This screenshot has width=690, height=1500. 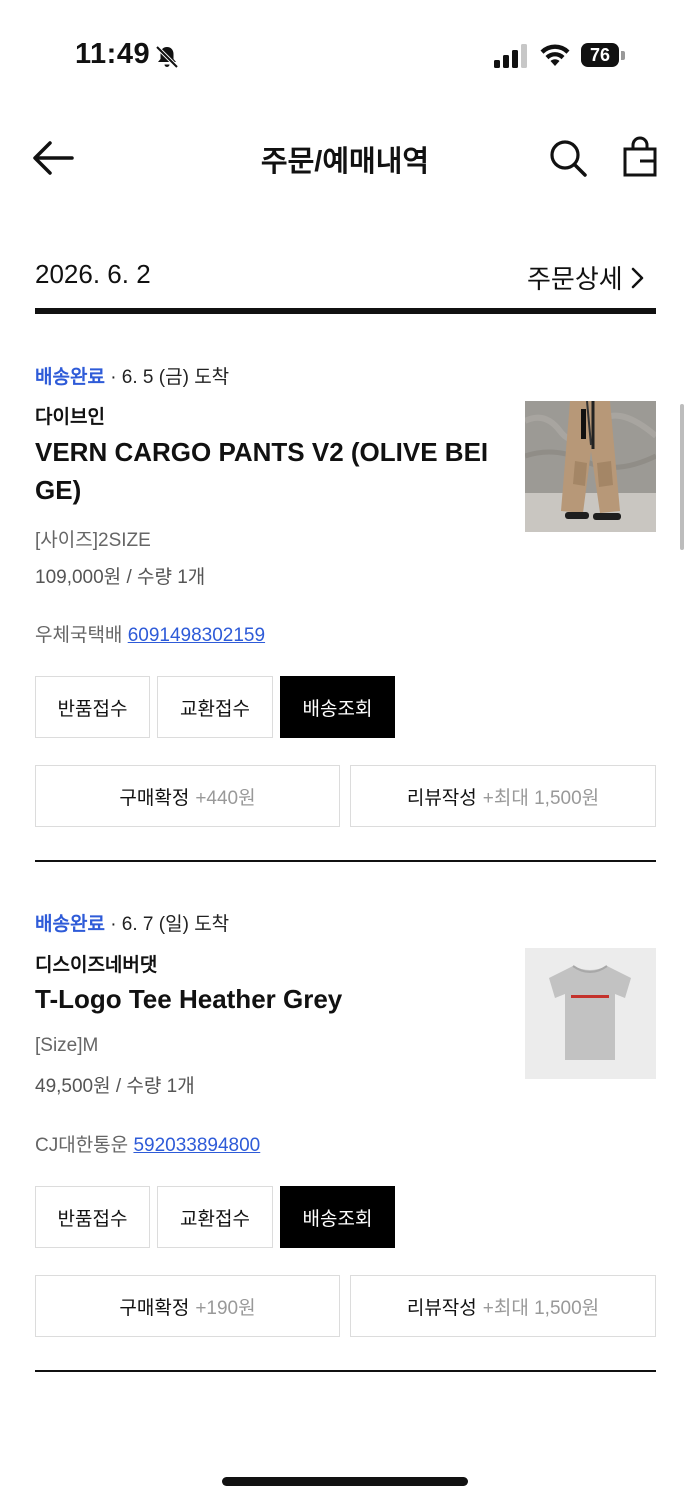 I want to click on purchase-confirm-button: 구매확정 +190원, so click(x=187, y=1306).